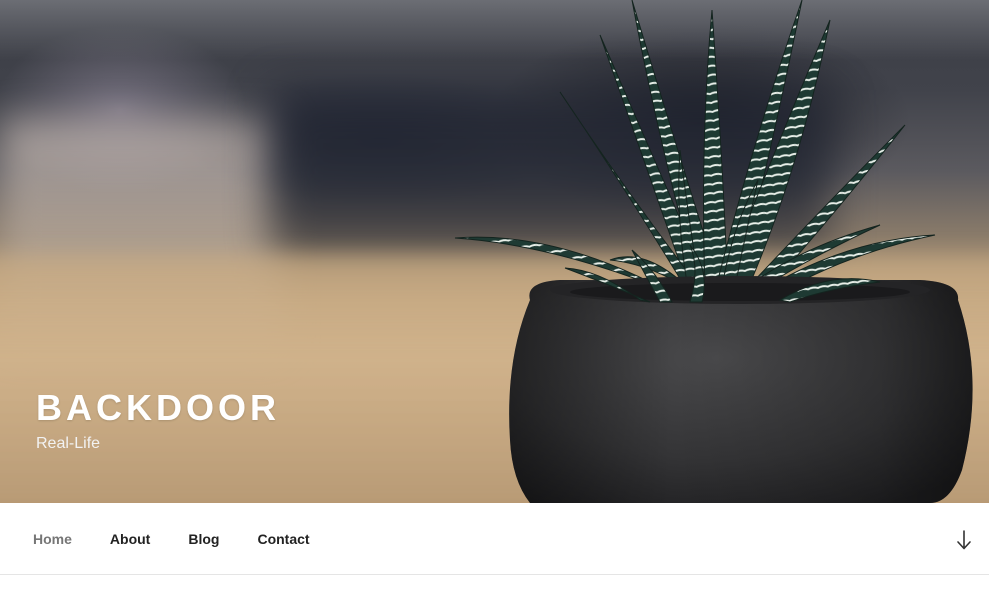  I want to click on nav-item-contact: Contact, so click(283, 539).